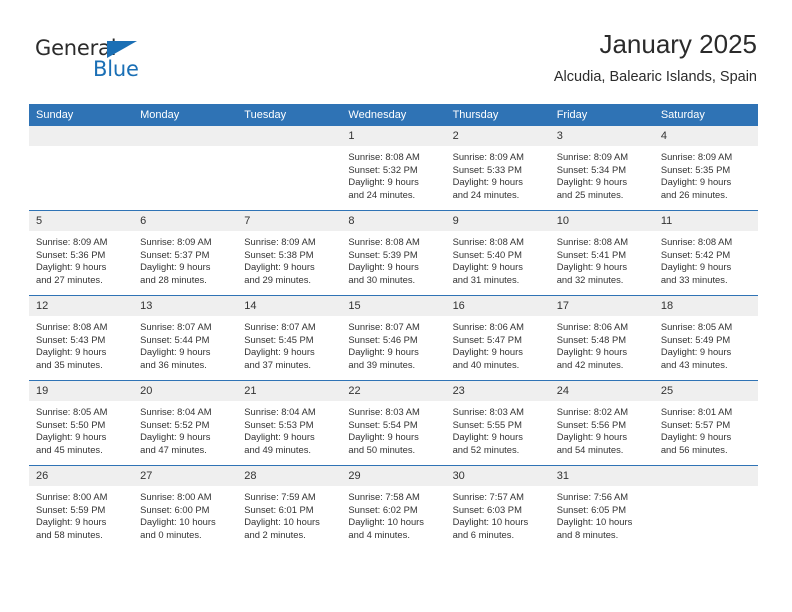 The image size is (792, 612). I want to click on calendar-day-cell-empty, so click(185, 168).